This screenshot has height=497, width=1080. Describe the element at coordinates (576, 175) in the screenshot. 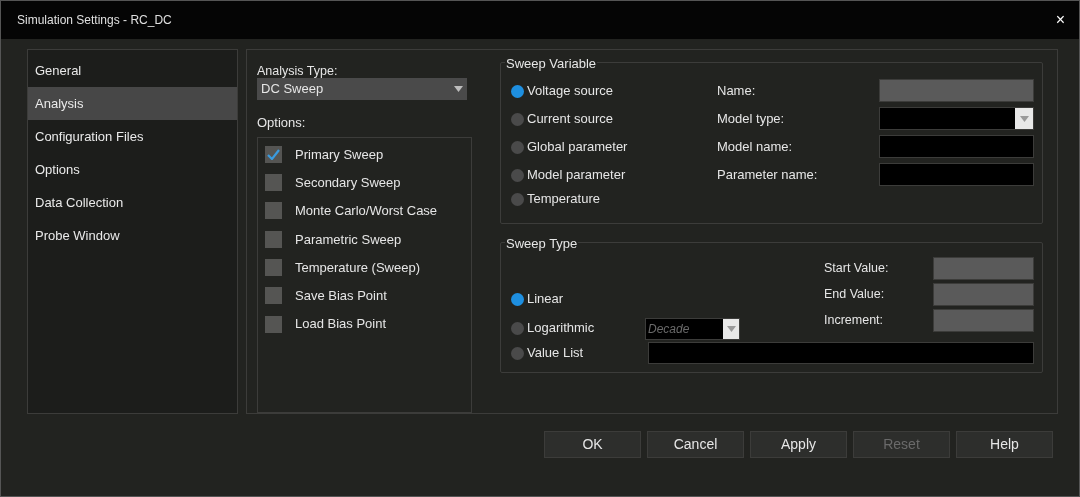

I see `radio-label: Model parameter` at that location.